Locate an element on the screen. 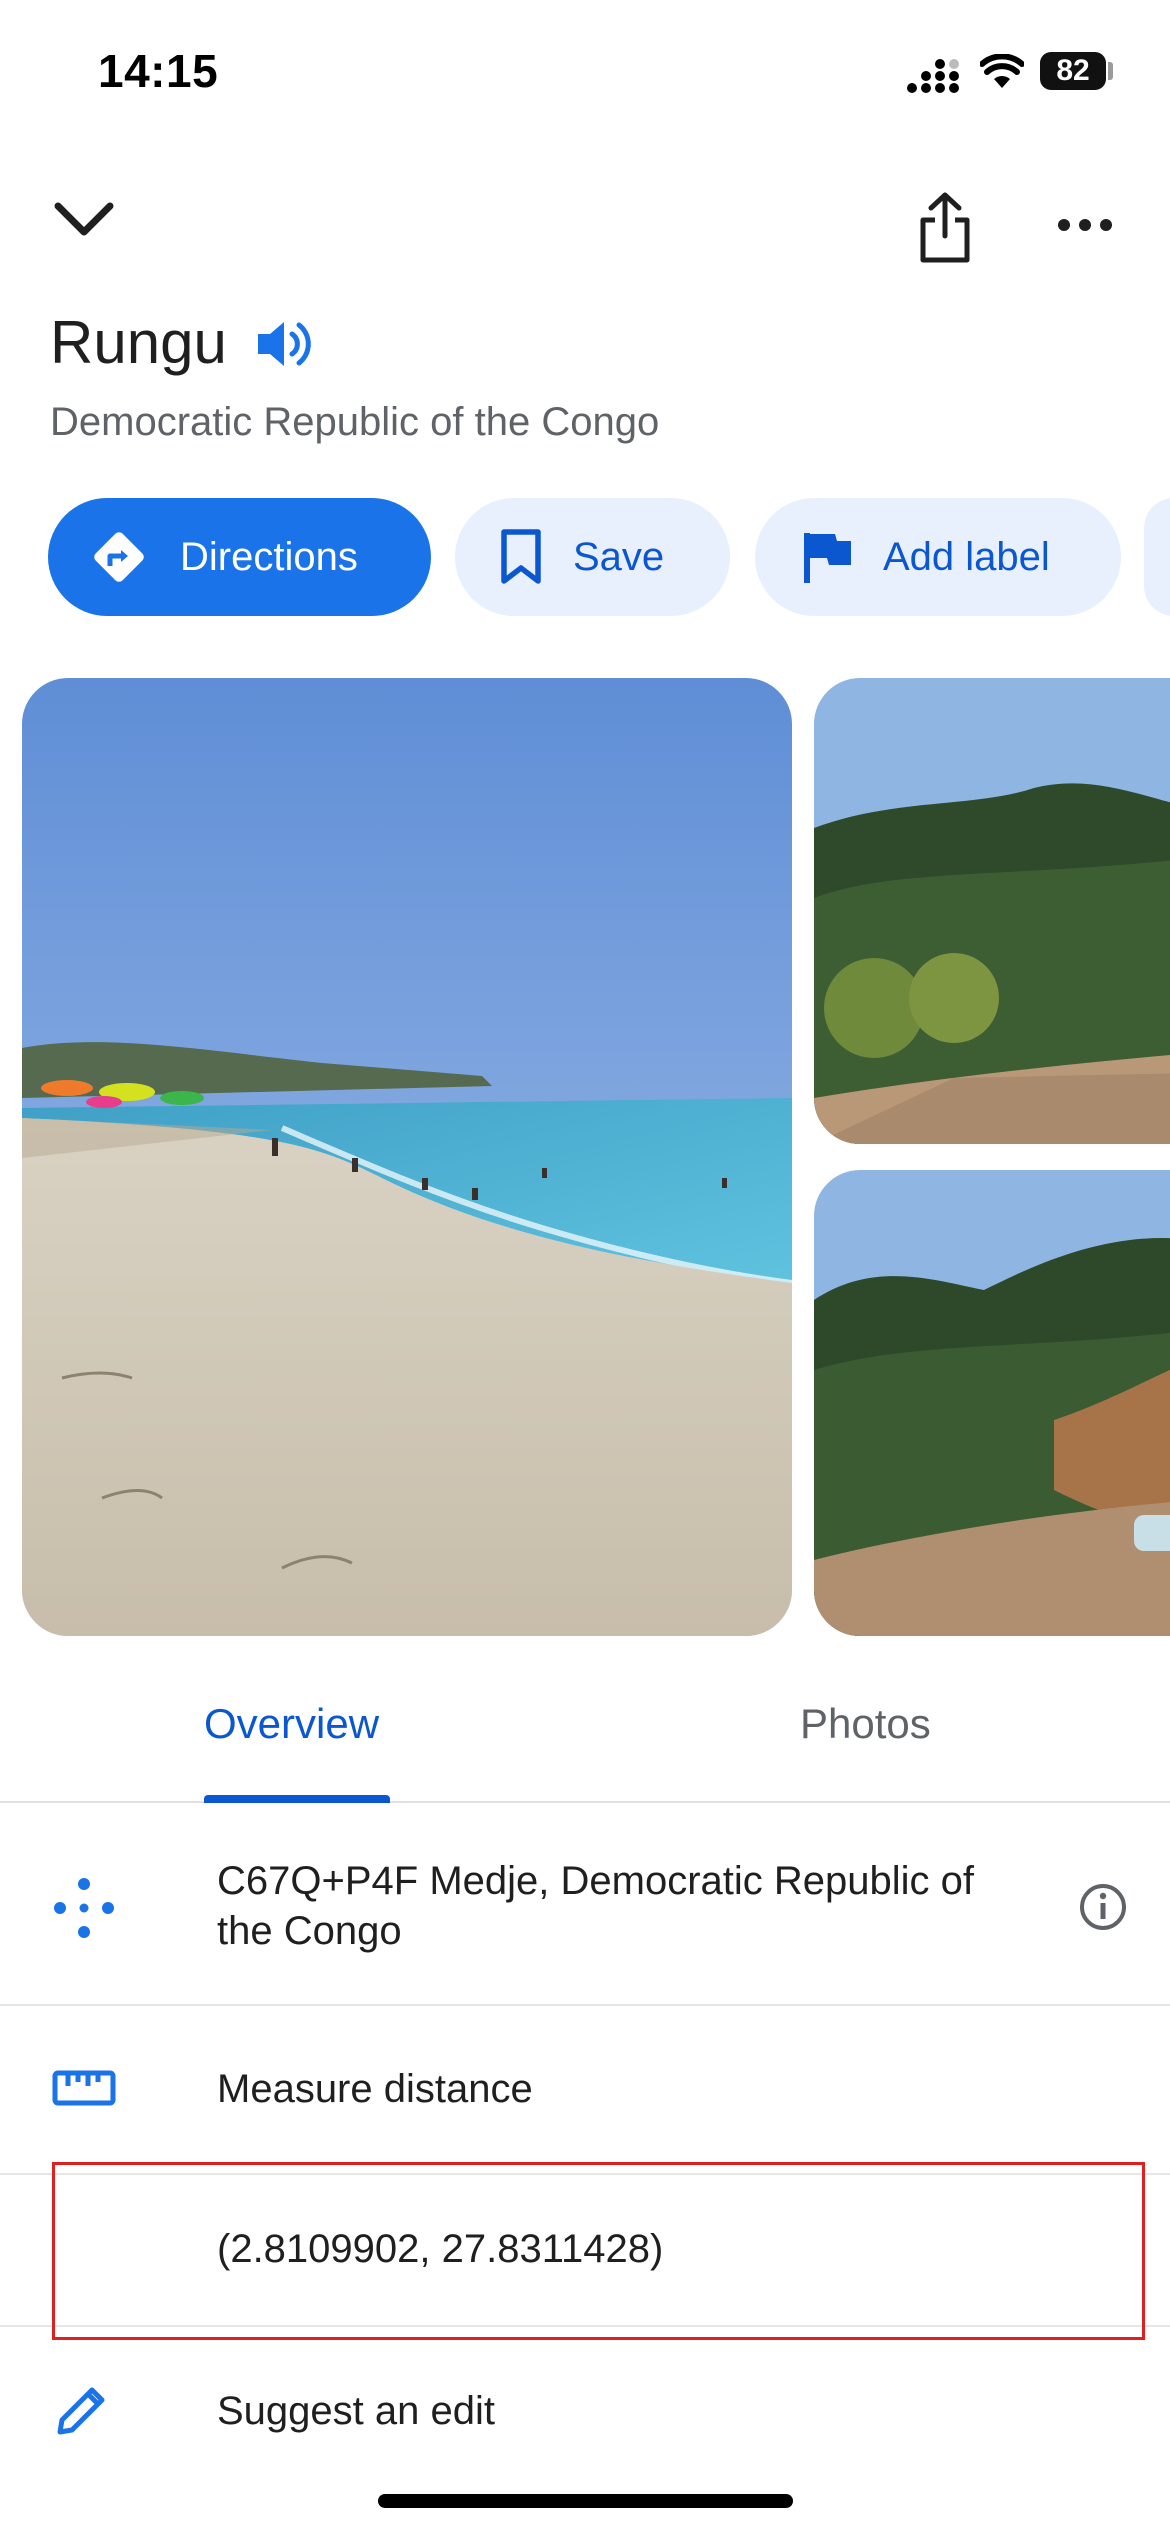 The width and height of the screenshot is (1170, 2532). status-time: 14:15 is located at coordinates (158, 71).